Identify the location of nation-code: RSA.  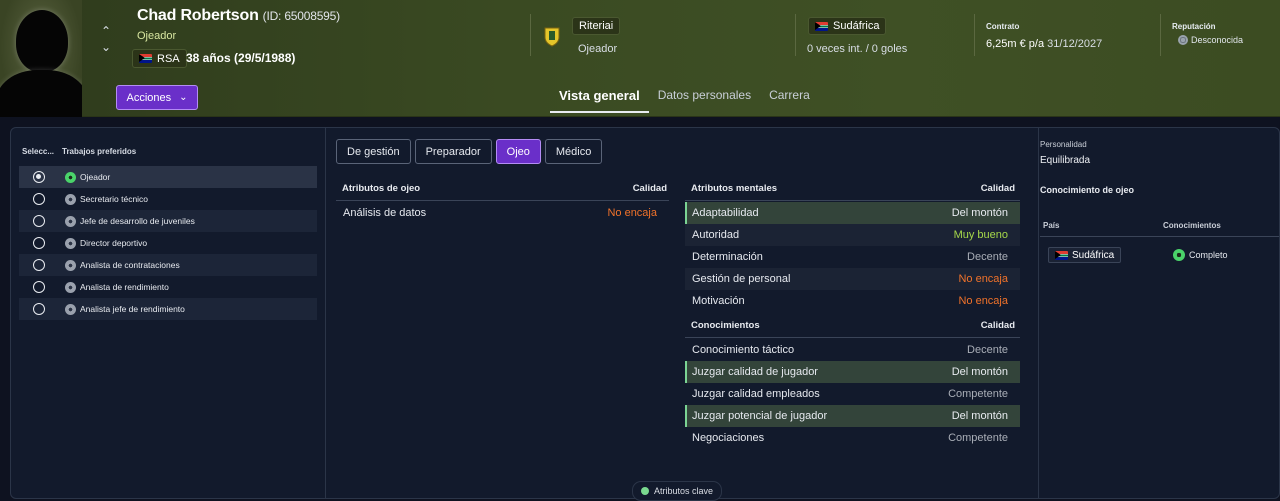
(168, 58).